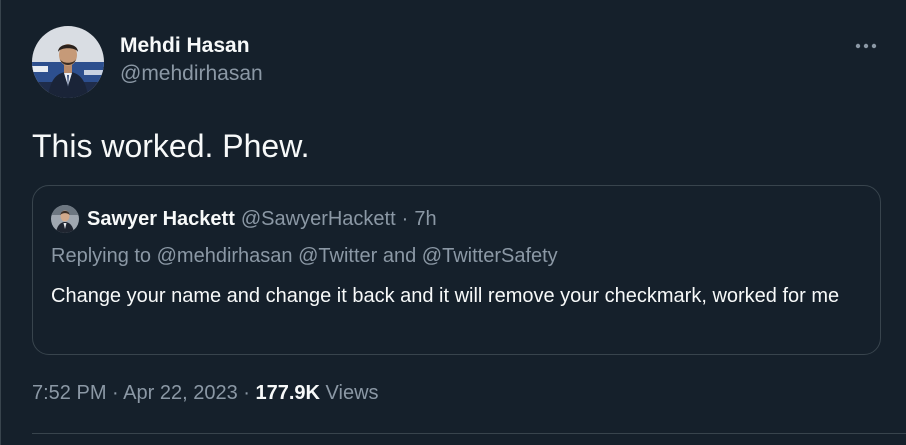  Describe the element at coordinates (287, 393) in the screenshot. I see `views-count: 177.9K` at that location.